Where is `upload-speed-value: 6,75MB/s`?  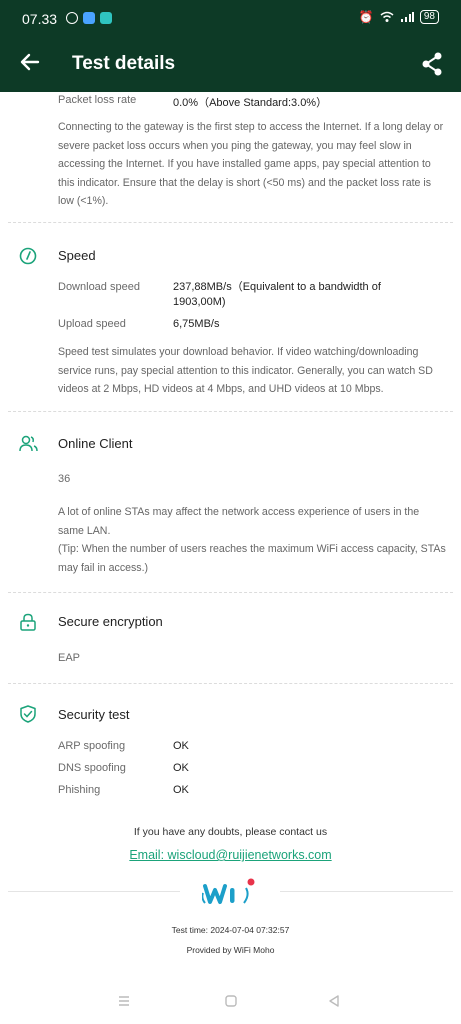 upload-speed-value: 6,75MB/s is located at coordinates (196, 324).